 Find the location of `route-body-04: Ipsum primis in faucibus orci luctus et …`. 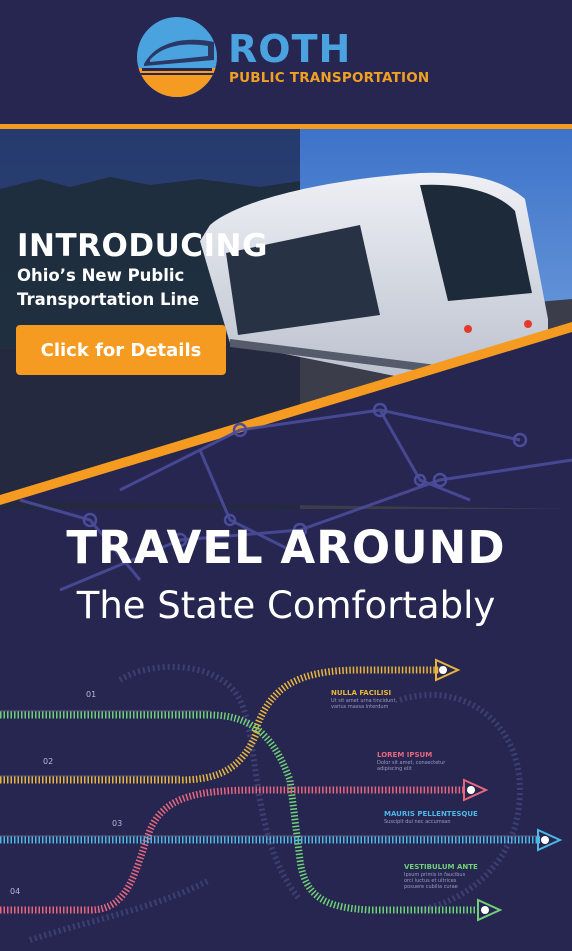

route-body-04: Ipsum primis in faucibus orci luctus et … is located at coordinates (435, 881).